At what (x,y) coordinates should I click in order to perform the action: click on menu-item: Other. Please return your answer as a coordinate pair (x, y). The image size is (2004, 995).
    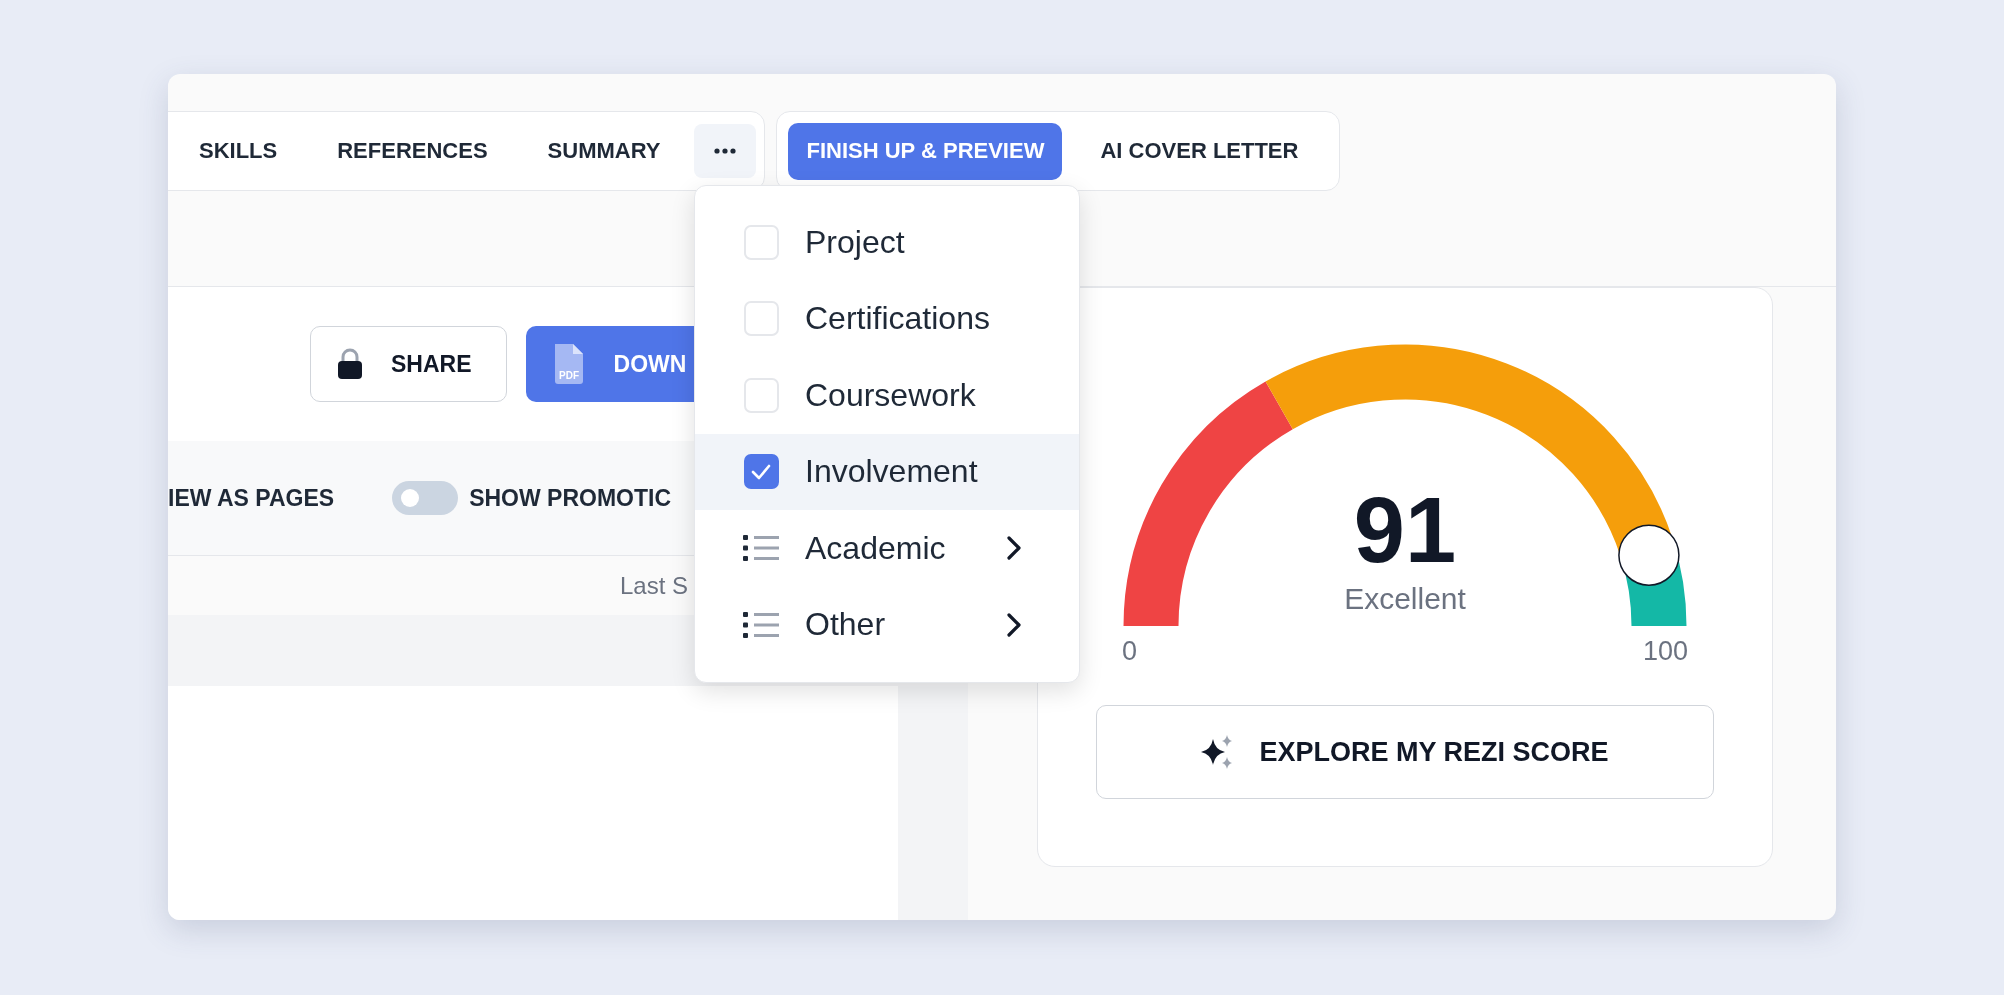
    Looking at the image, I should click on (887, 624).